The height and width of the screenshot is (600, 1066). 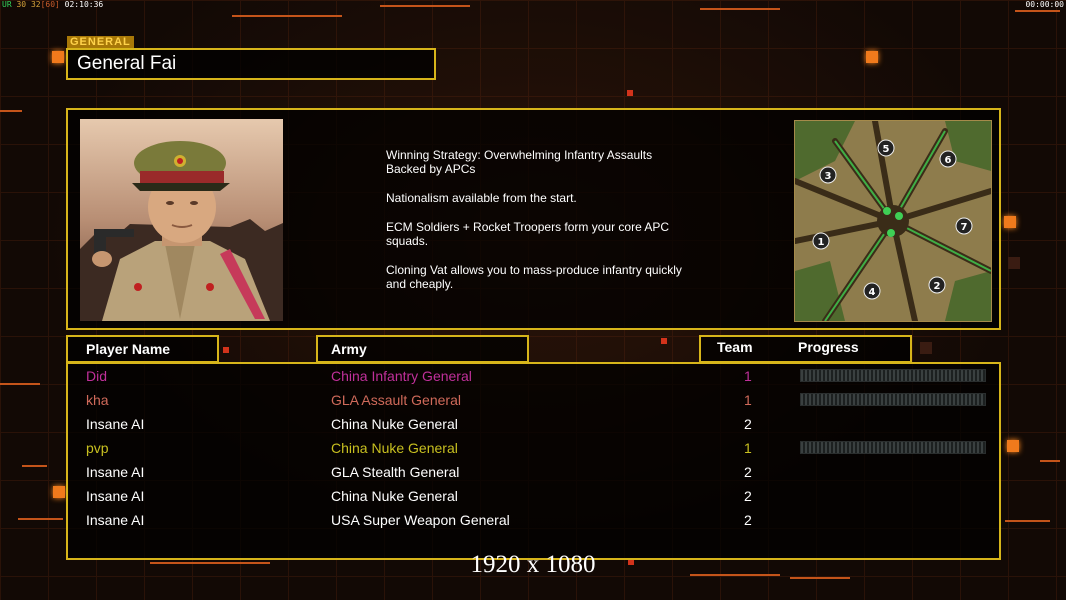 What do you see at coordinates (948, 160) in the screenshot?
I see `start-position-6: 6` at bounding box center [948, 160].